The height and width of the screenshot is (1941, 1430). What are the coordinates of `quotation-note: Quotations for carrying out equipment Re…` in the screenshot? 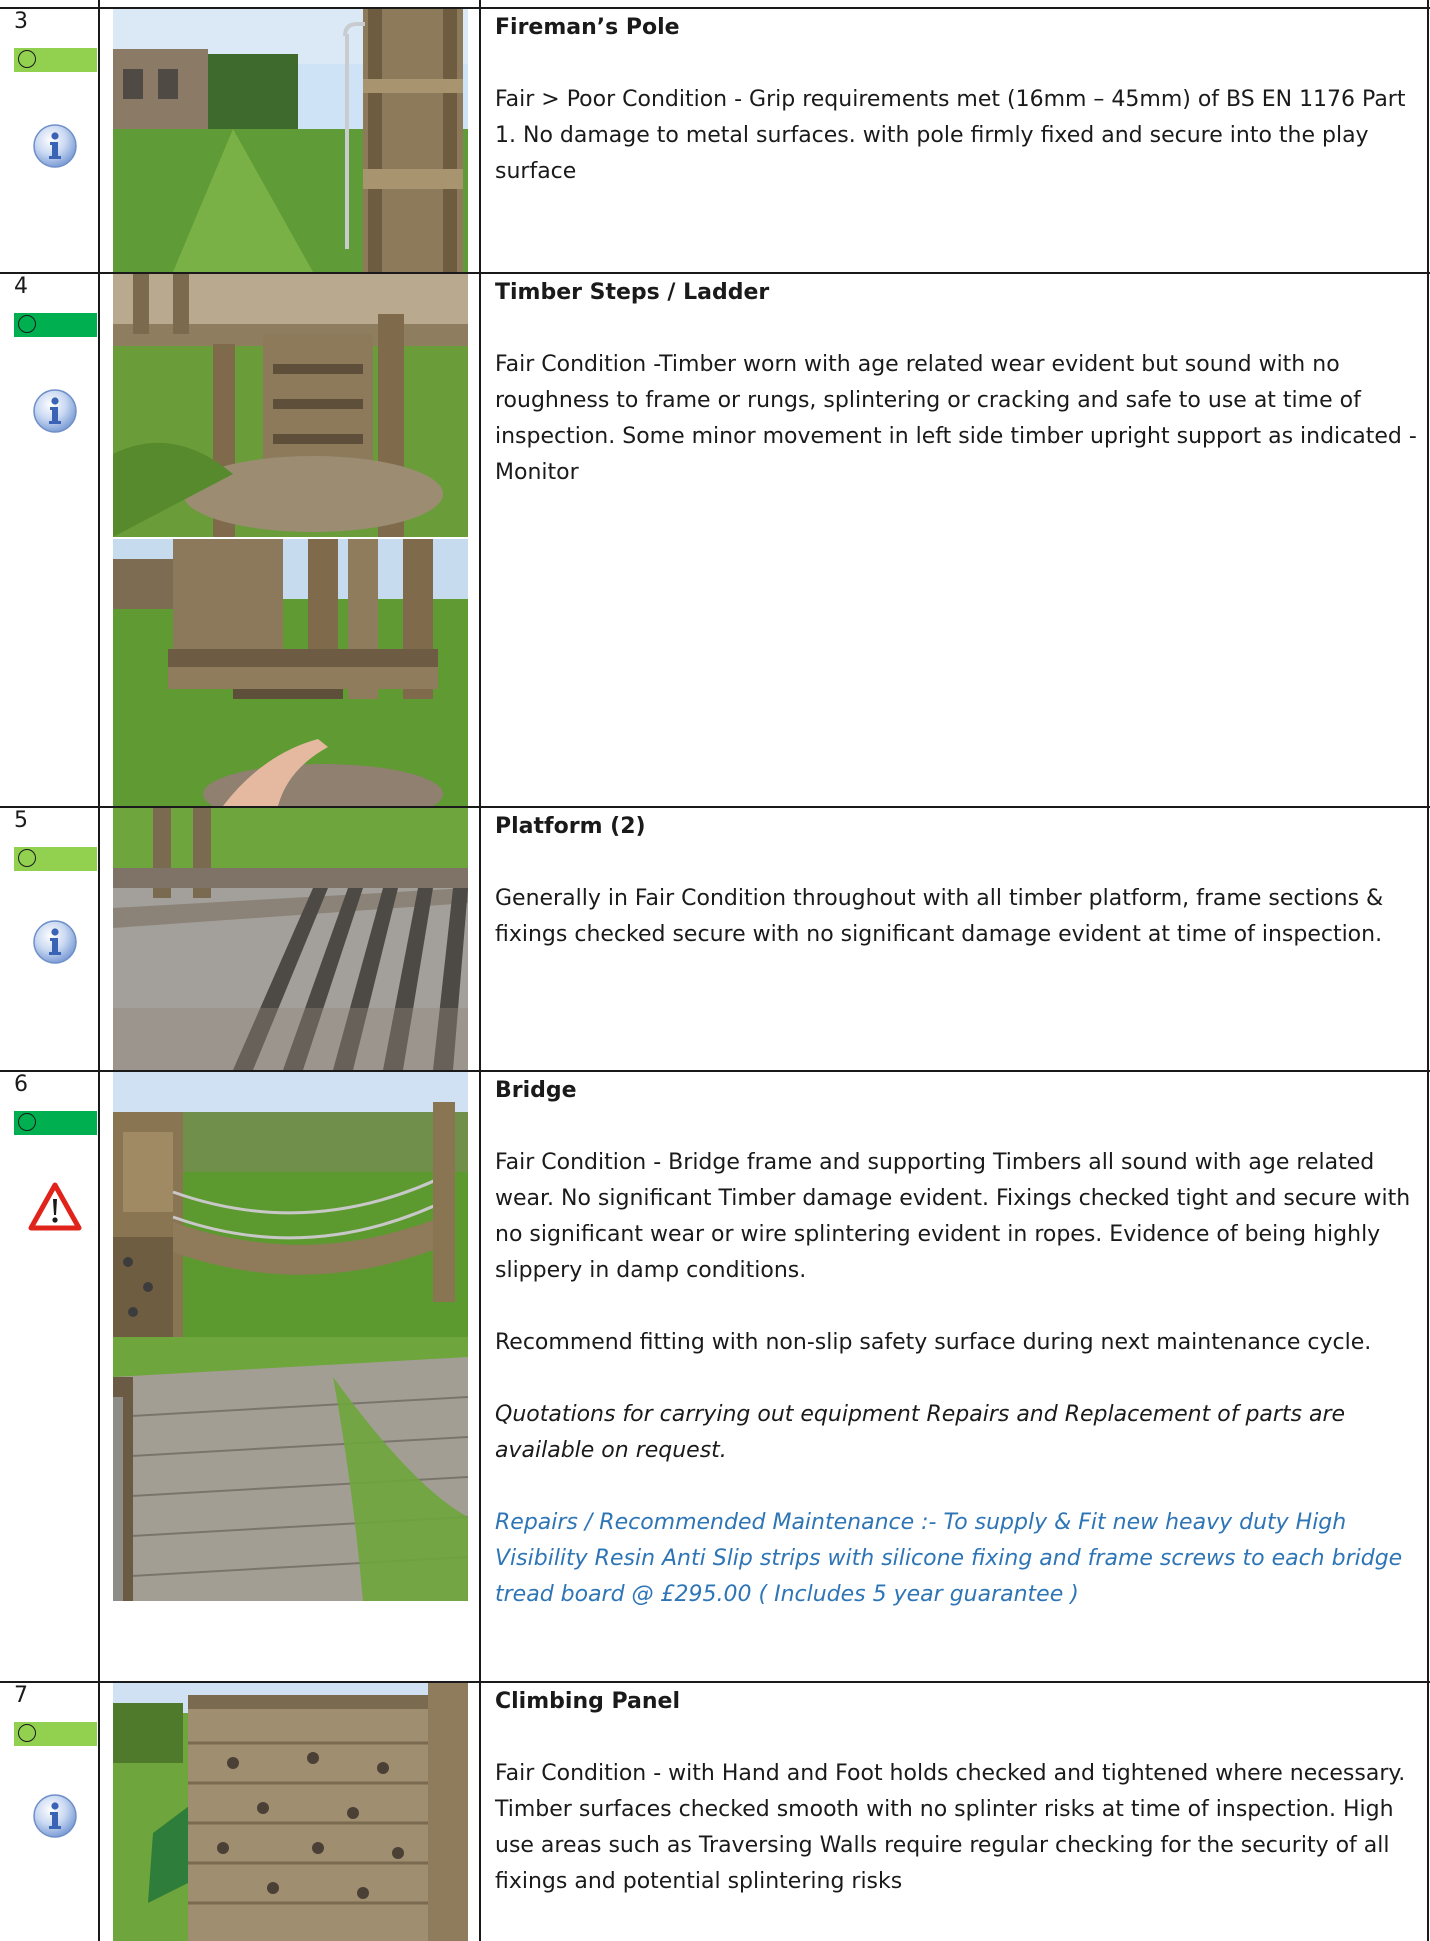 It's located at (920, 1432).